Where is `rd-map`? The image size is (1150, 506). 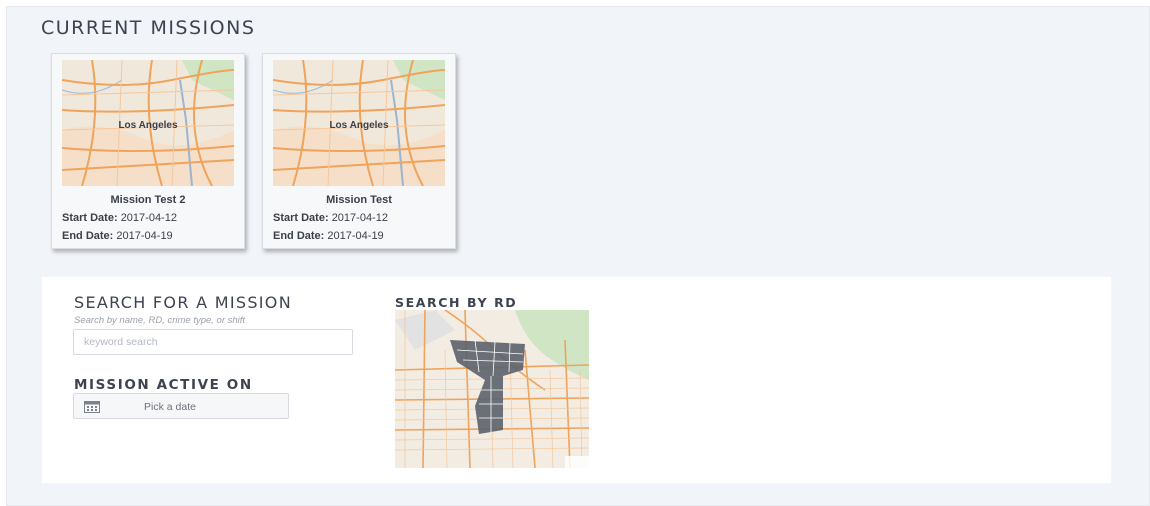 rd-map is located at coordinates (492, 389).